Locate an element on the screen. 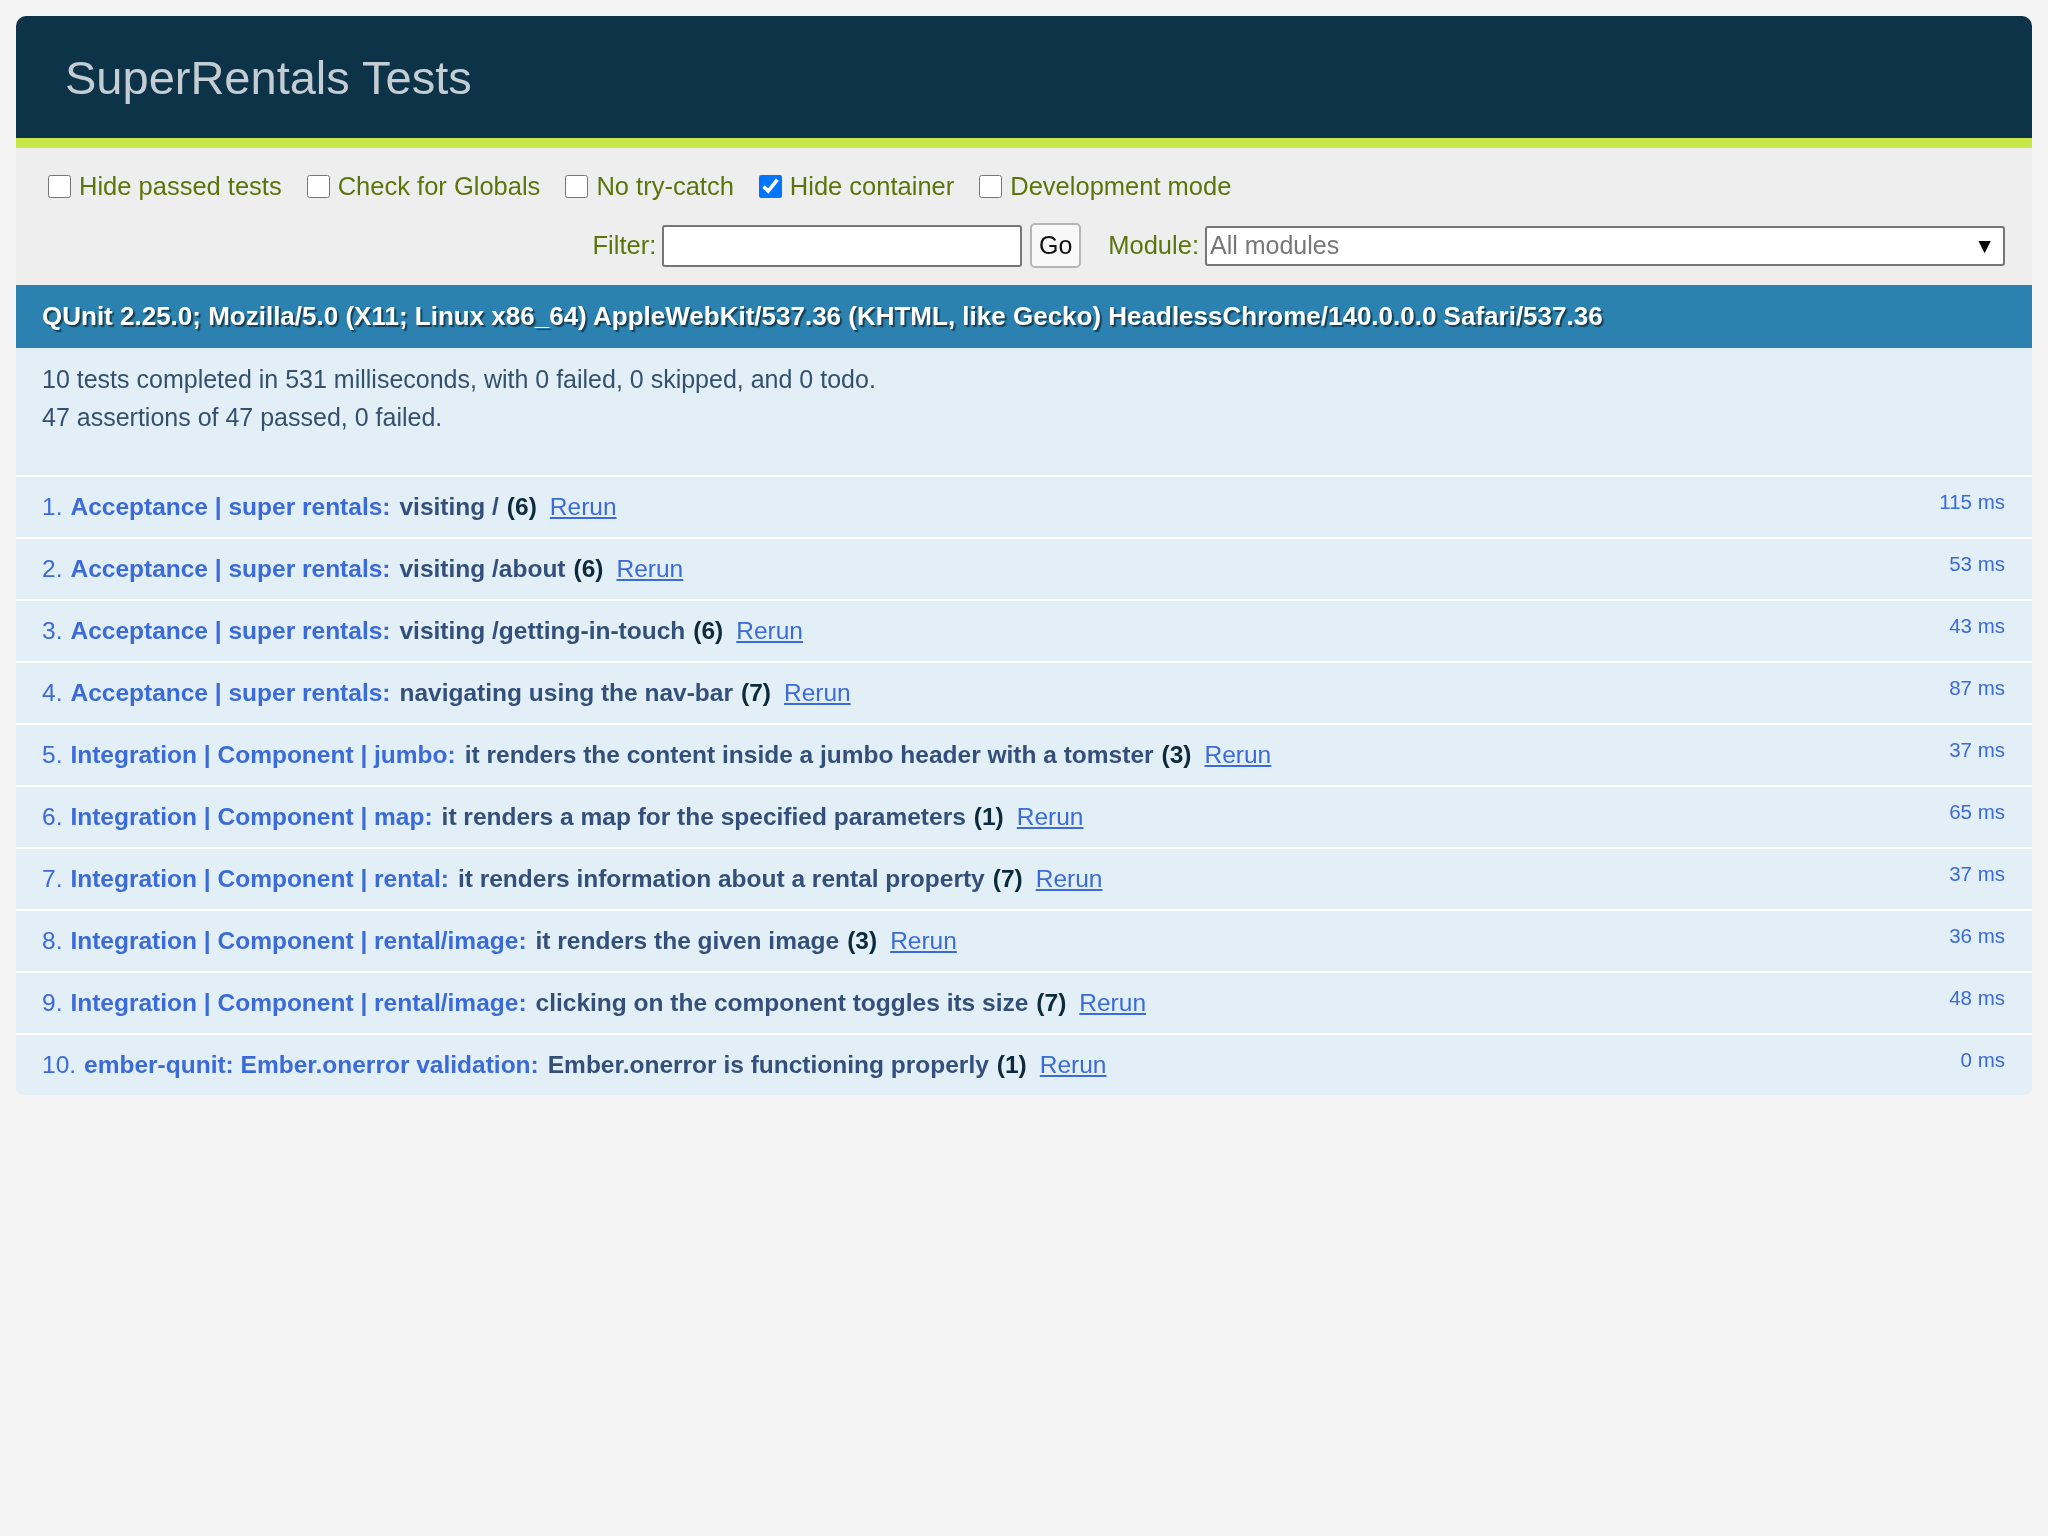  filter-label: Filter: is located at coordinates (624, 245).